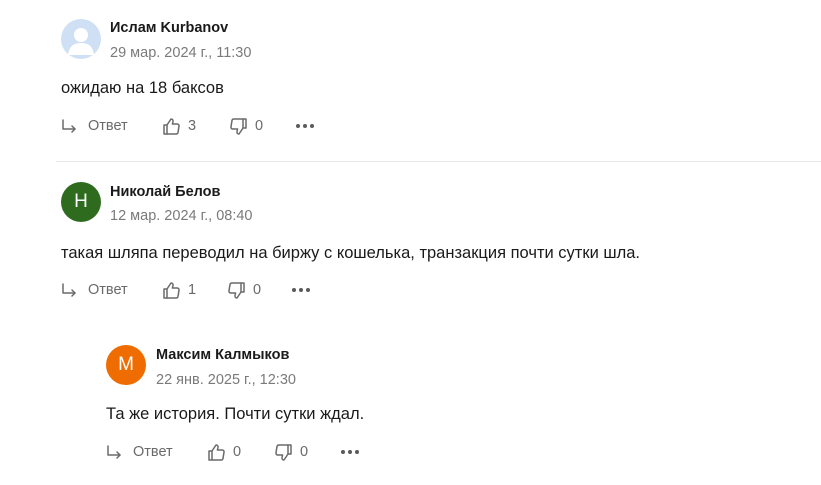 The width and height of the screenshot is (821, 485). I want to click on comment-text: ожидаю на 18 баксов, so click(142, 88).